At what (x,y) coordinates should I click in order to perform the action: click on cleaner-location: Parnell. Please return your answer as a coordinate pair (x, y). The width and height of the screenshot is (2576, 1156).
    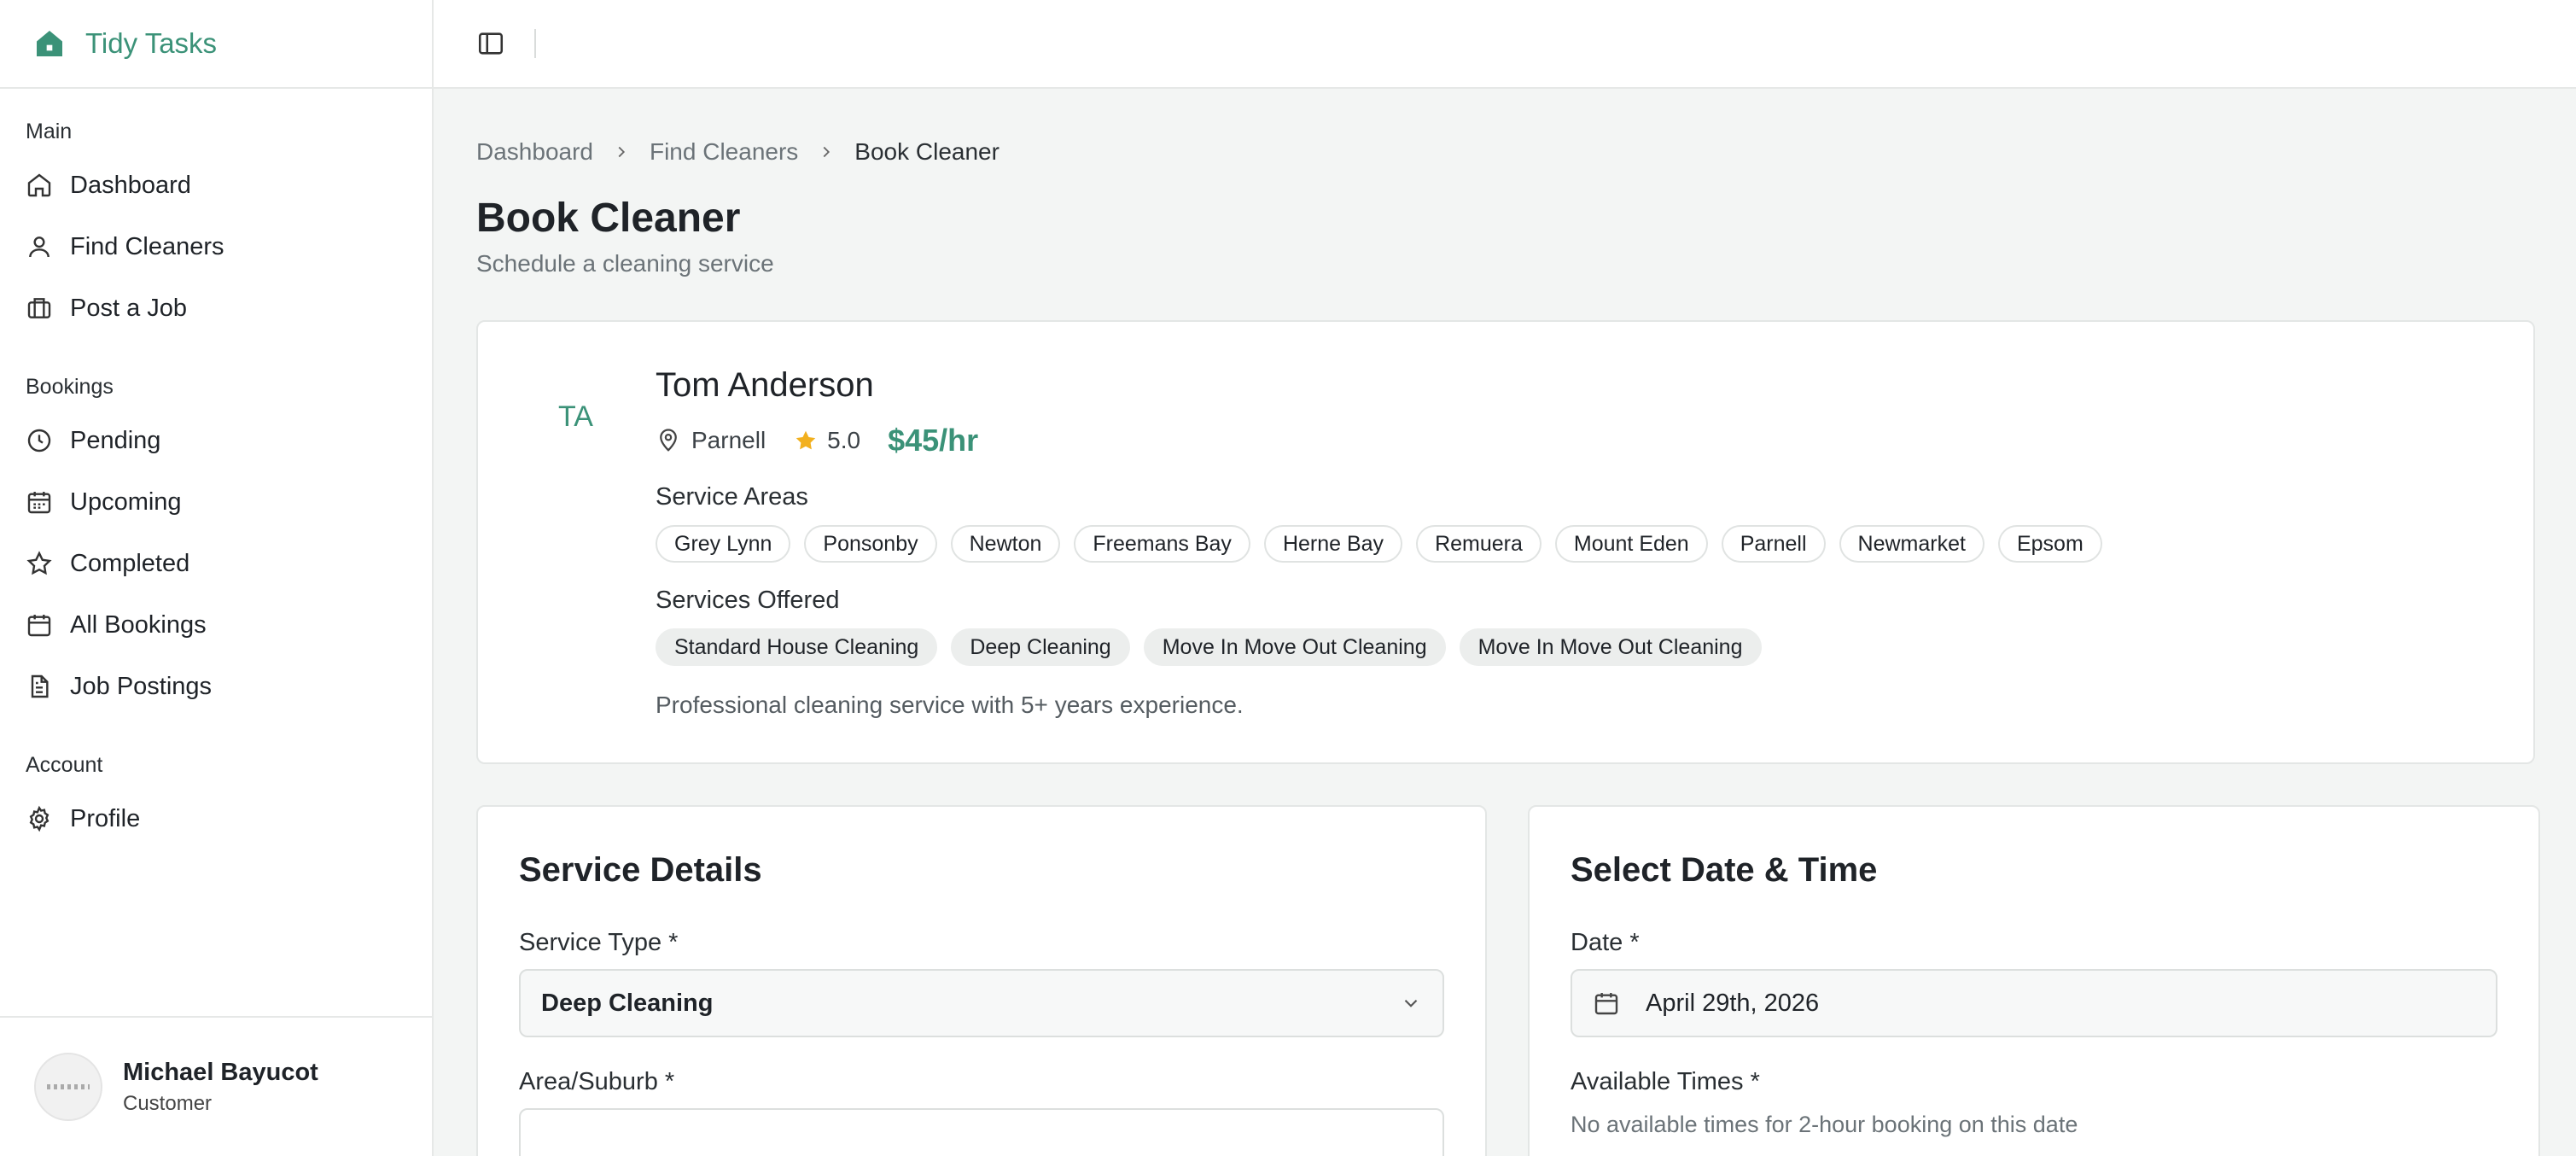
    Looking at the image, I should click on (728, 440).